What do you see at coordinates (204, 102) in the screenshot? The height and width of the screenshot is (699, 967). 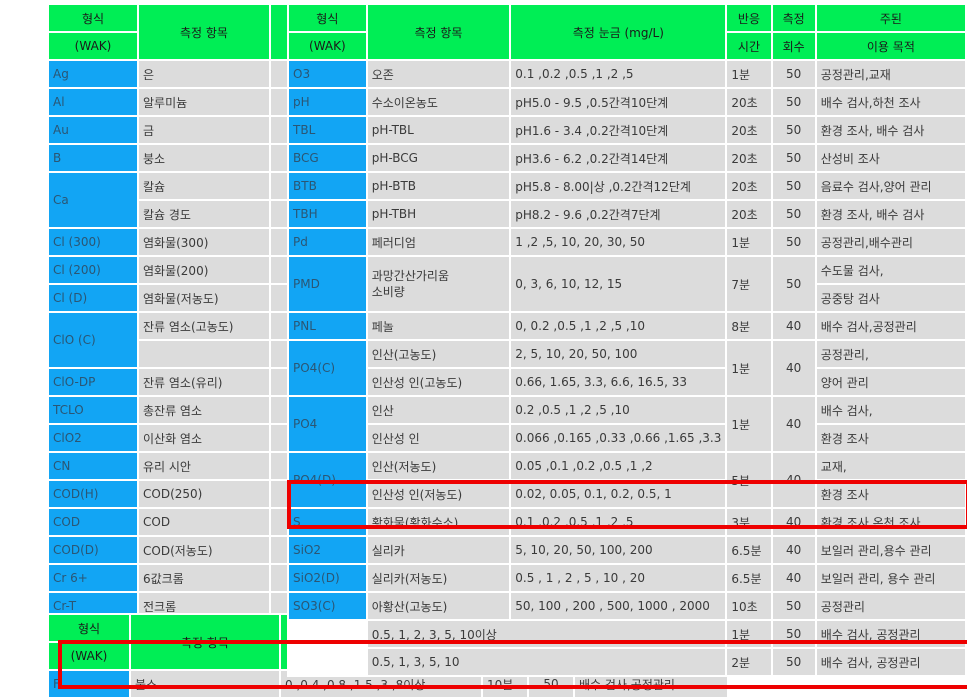 I see `row-item: 알루미늄` at bounding box center [204, 102].